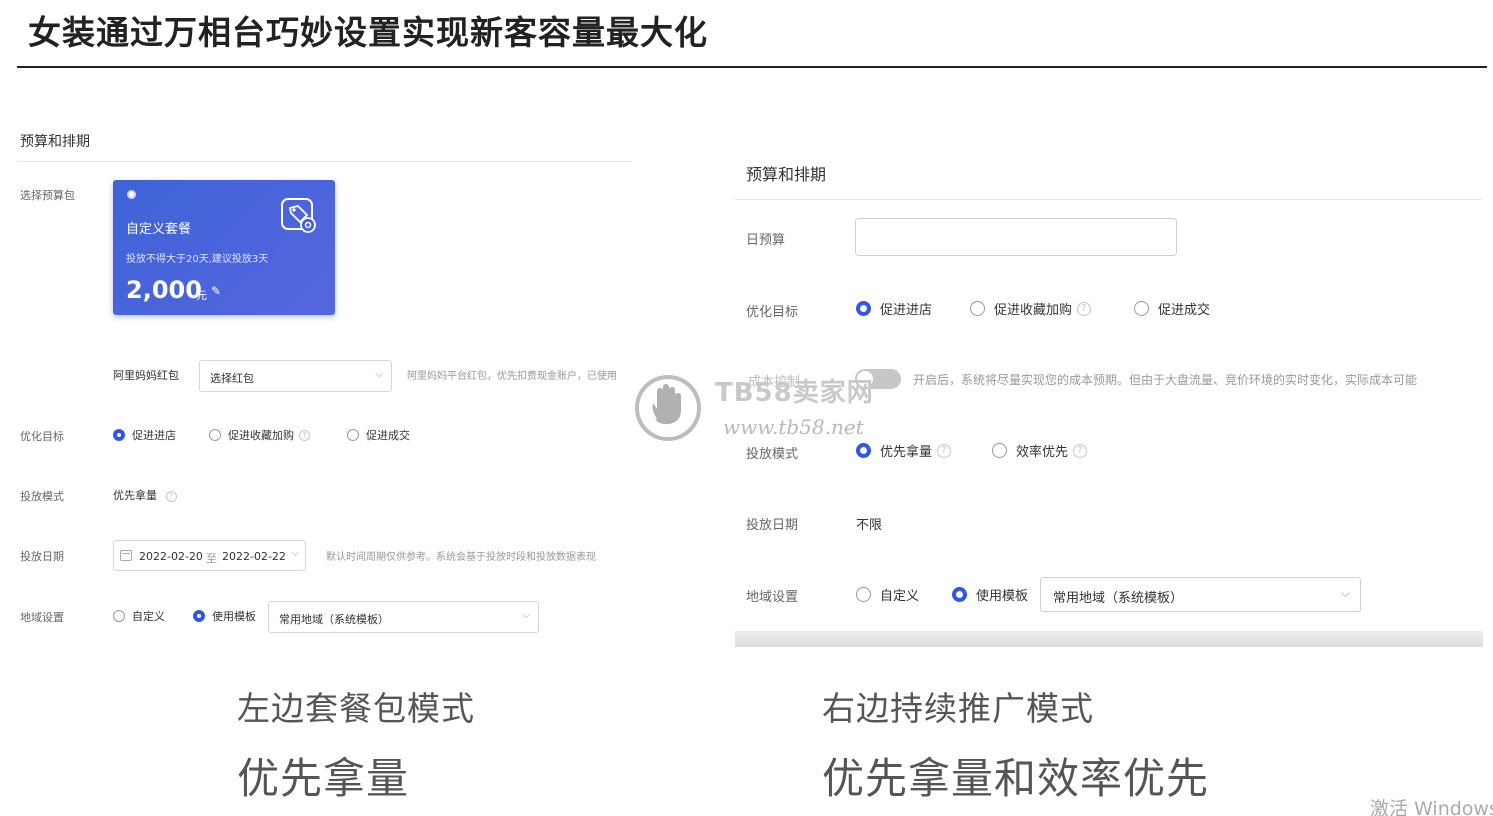 The width and height of the screenshot is (1493, 816). Describe the element at coordinates (766, 240) in the screenshot. I see `daily-budget-label: 日预算` at that location.